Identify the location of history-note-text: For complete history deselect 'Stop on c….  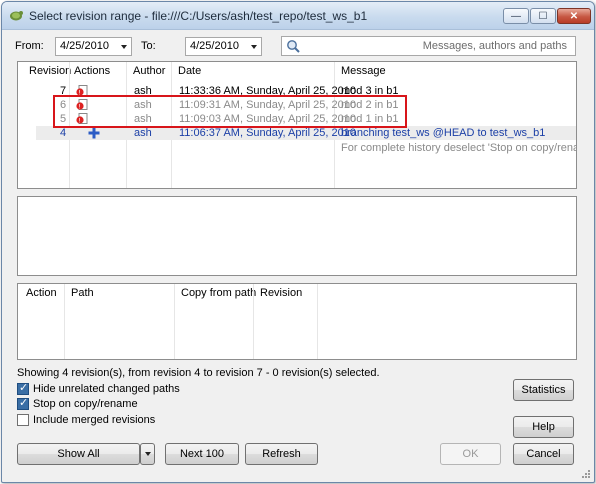
(459, 148).